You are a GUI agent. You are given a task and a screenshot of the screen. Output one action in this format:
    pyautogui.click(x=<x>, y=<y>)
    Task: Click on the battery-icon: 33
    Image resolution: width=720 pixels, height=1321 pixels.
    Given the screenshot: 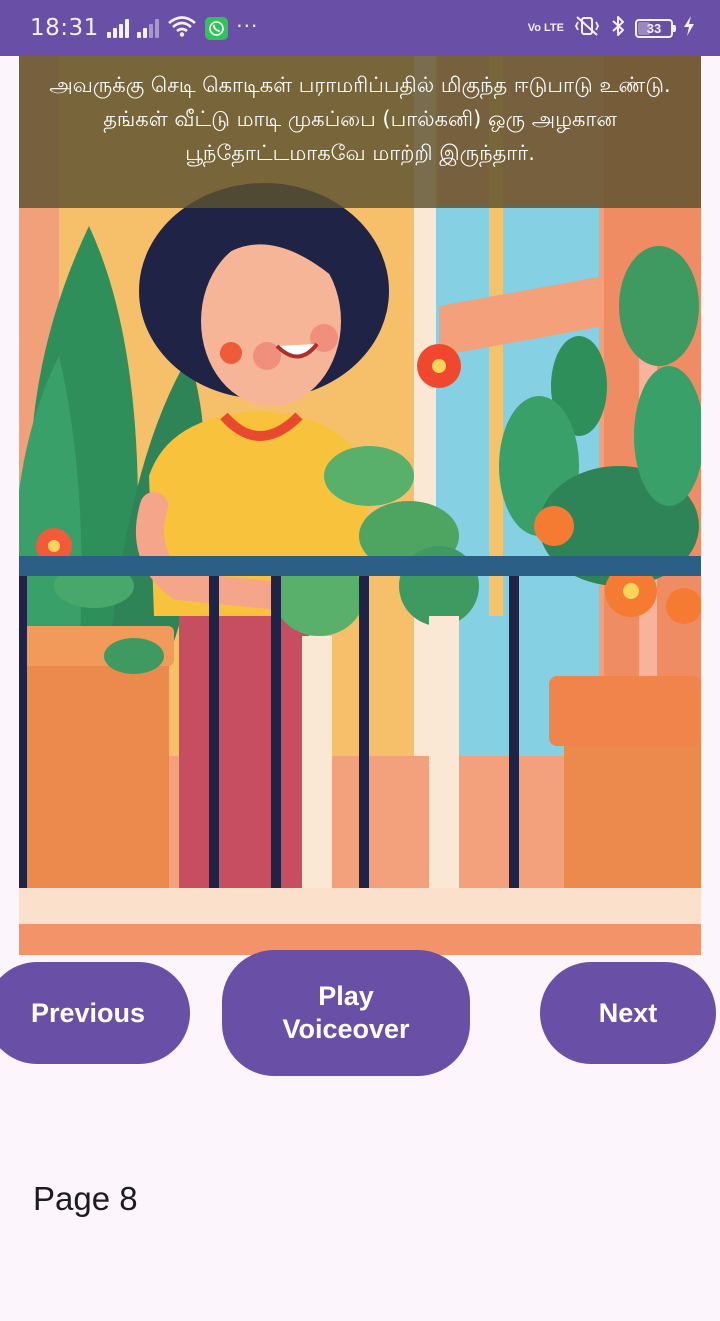 What is the action you would take?
    pyautogui.click(x=655, y=28)
    